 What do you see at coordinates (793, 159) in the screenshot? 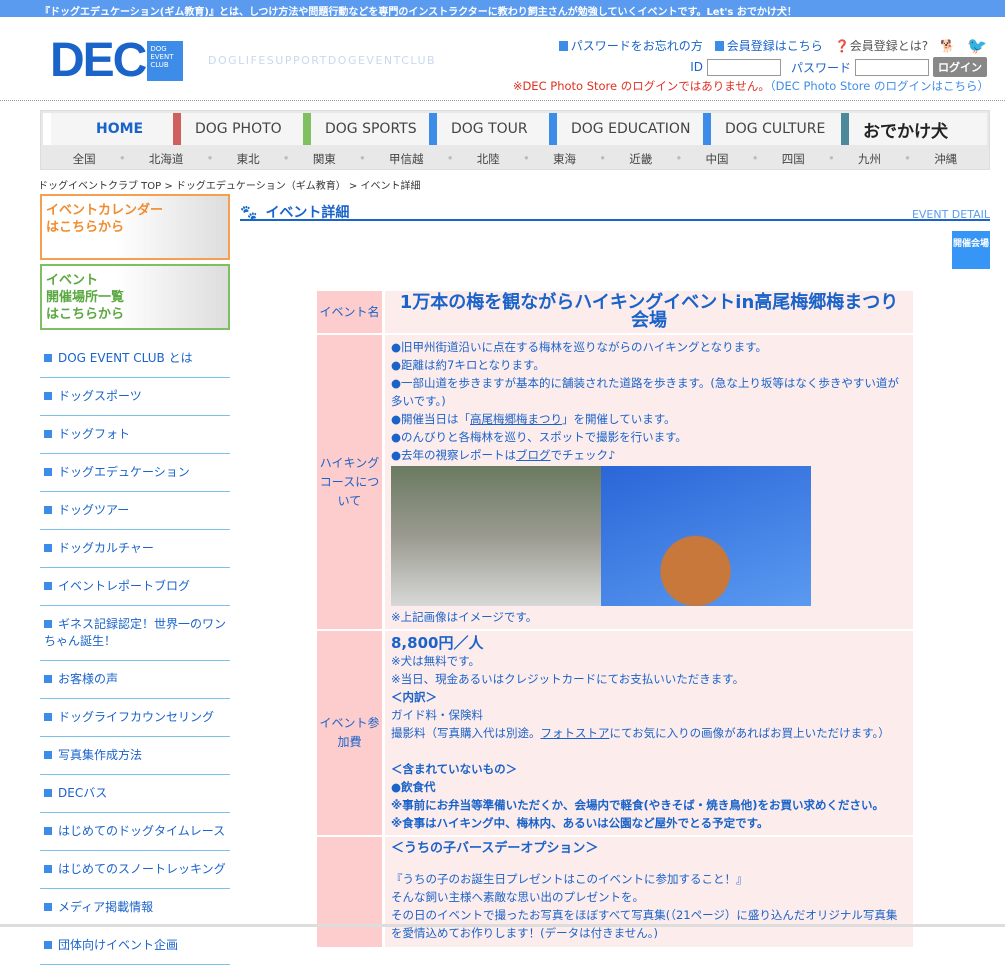
I see `region-link: 四国` at bounding box center [793, 159].